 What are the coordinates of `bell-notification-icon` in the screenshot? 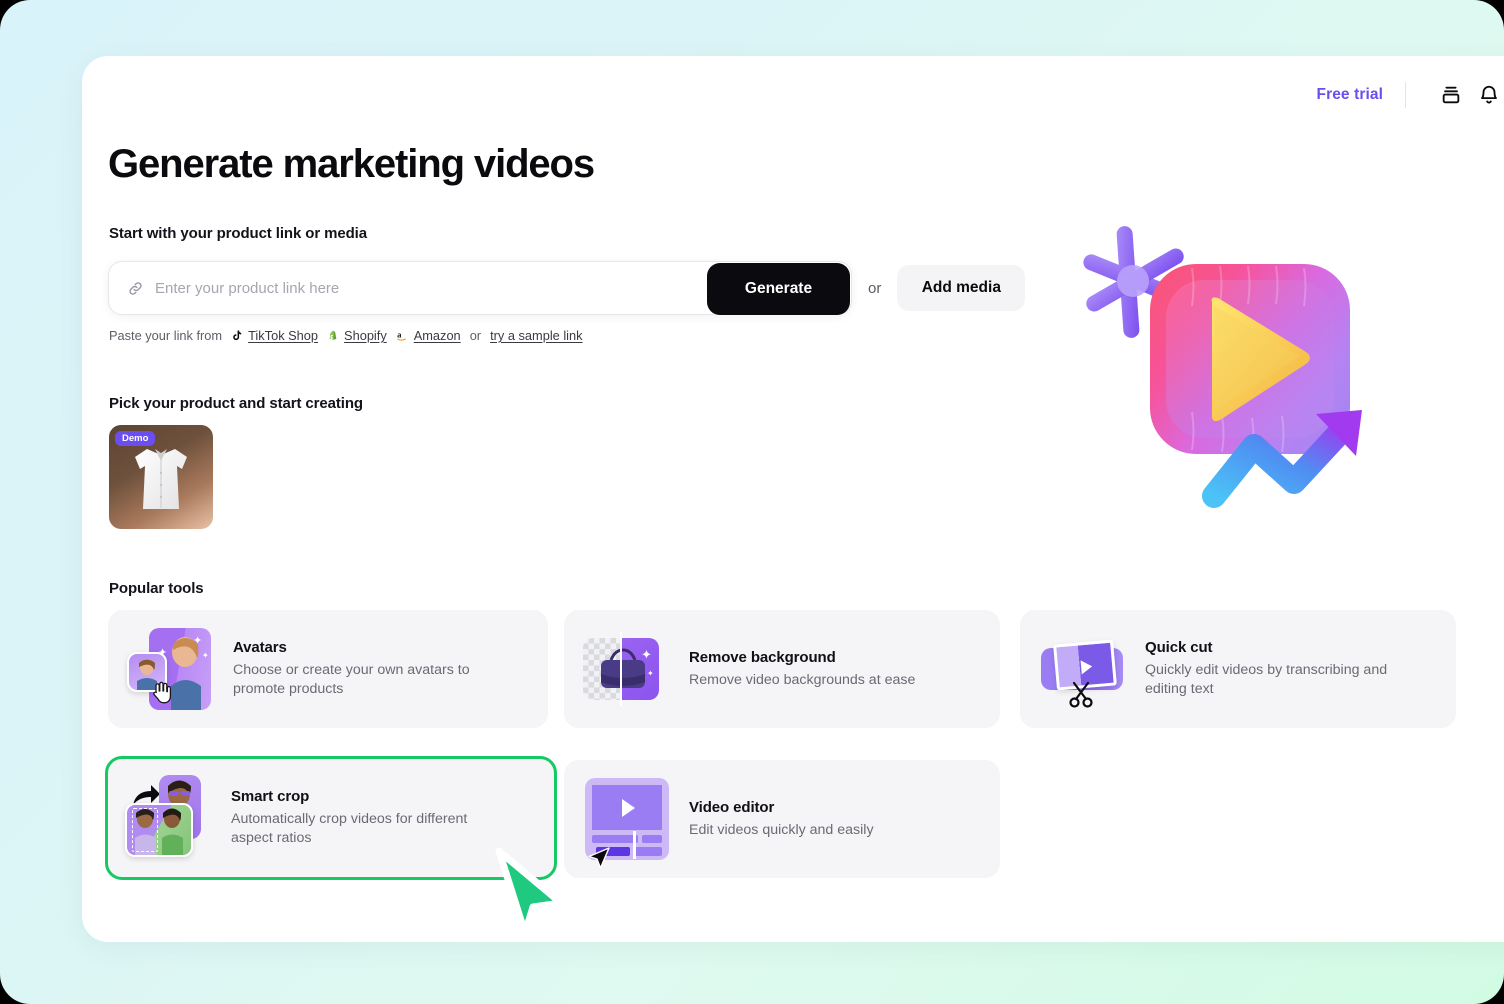 It's located at (1489, 95).